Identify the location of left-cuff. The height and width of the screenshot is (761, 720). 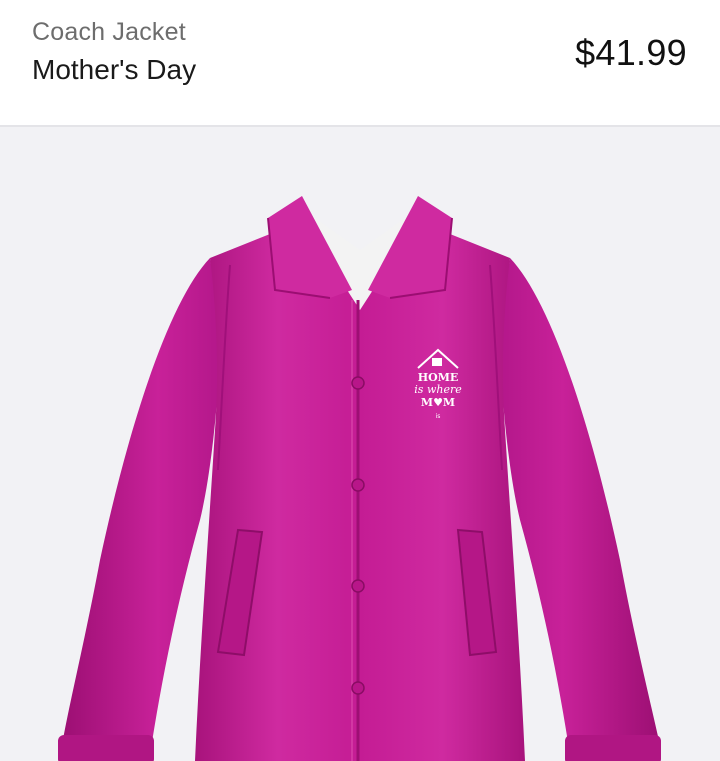
(106, 748).